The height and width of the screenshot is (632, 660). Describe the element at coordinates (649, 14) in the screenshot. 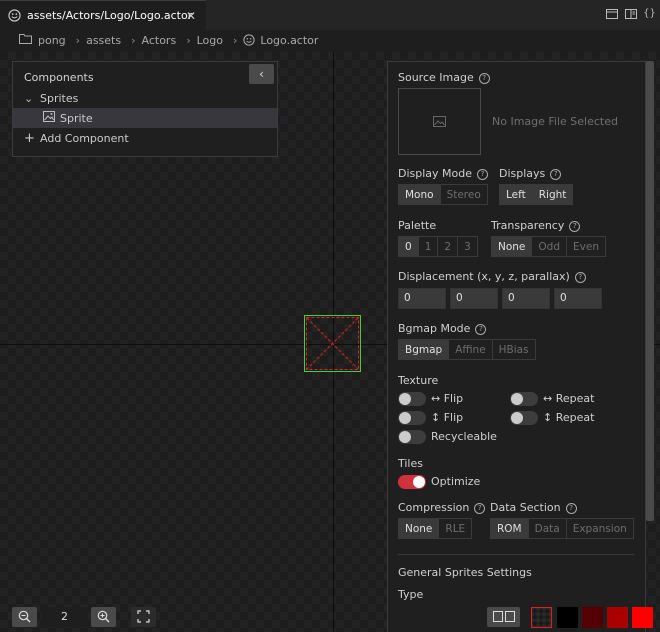

I see `code-icon: {}` at that location.